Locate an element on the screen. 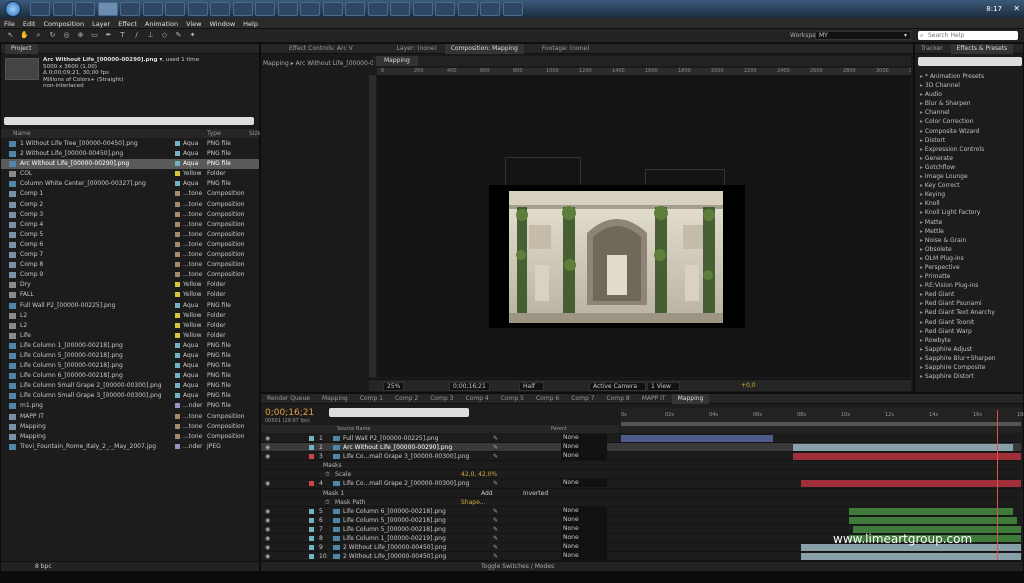  camera-tool-icon: ◎ is located at coordinates (66, 35).